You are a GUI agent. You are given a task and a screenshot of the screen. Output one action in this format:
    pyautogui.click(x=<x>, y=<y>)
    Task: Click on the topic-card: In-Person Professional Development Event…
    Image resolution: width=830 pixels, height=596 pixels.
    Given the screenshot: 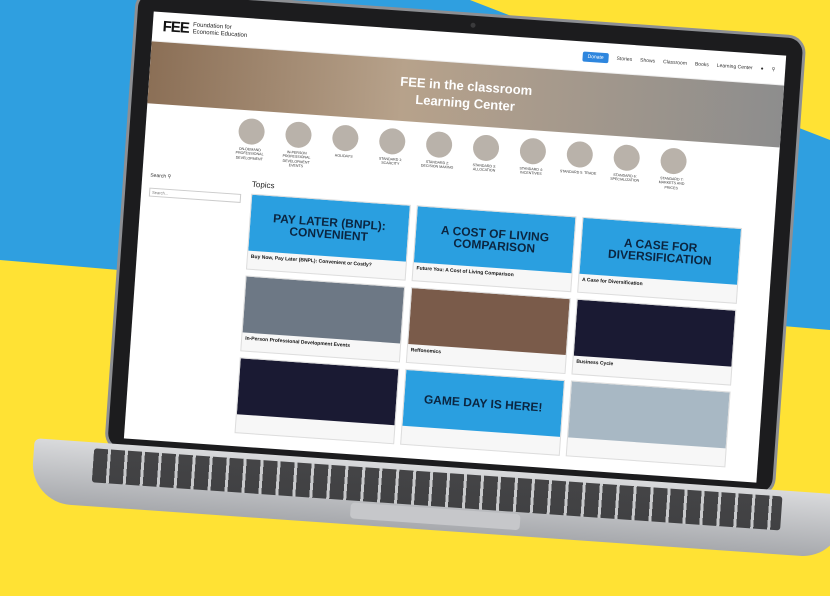 What is the action you would take?
    pyautogui.click(x=323, y=319)
    